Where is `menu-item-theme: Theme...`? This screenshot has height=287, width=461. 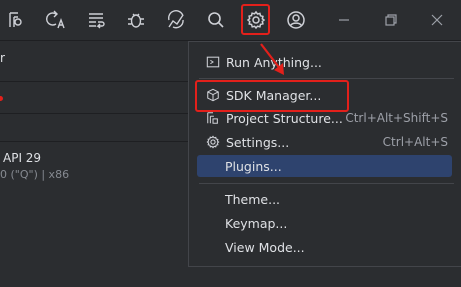
menu-item-theme: Theme... is located at coordinates (324, 199).